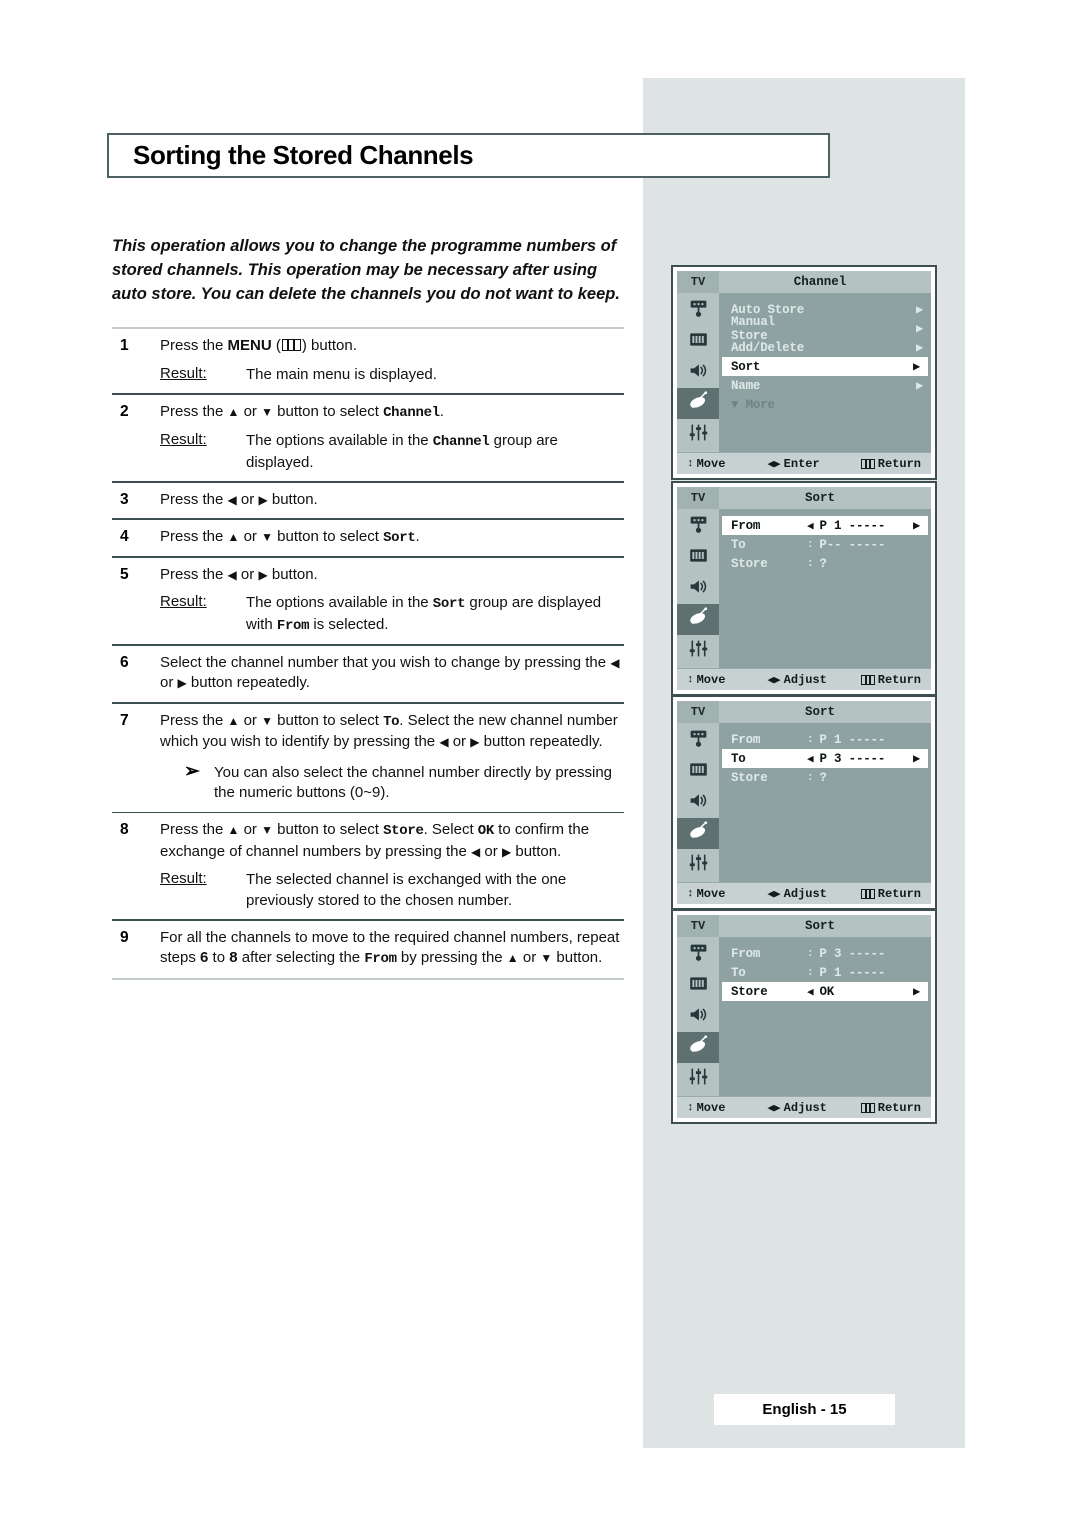 The height and width of the screenshot is (1529, 1080). Describe the element at coordinates (182, 683) in the screenshot. I see `right-arrow-icon: ▶` at that location.